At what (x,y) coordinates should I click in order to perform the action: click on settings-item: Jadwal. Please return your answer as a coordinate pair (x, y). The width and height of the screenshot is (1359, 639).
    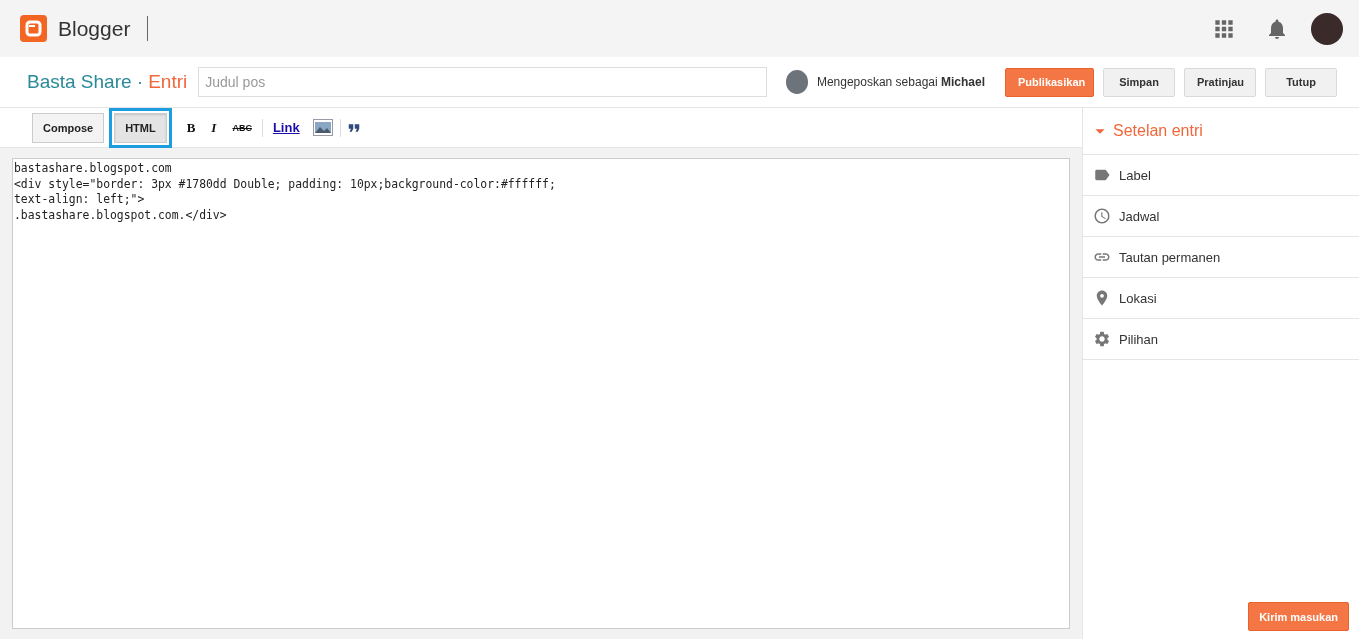
    Looking at the image, I should click on (1221, 216).